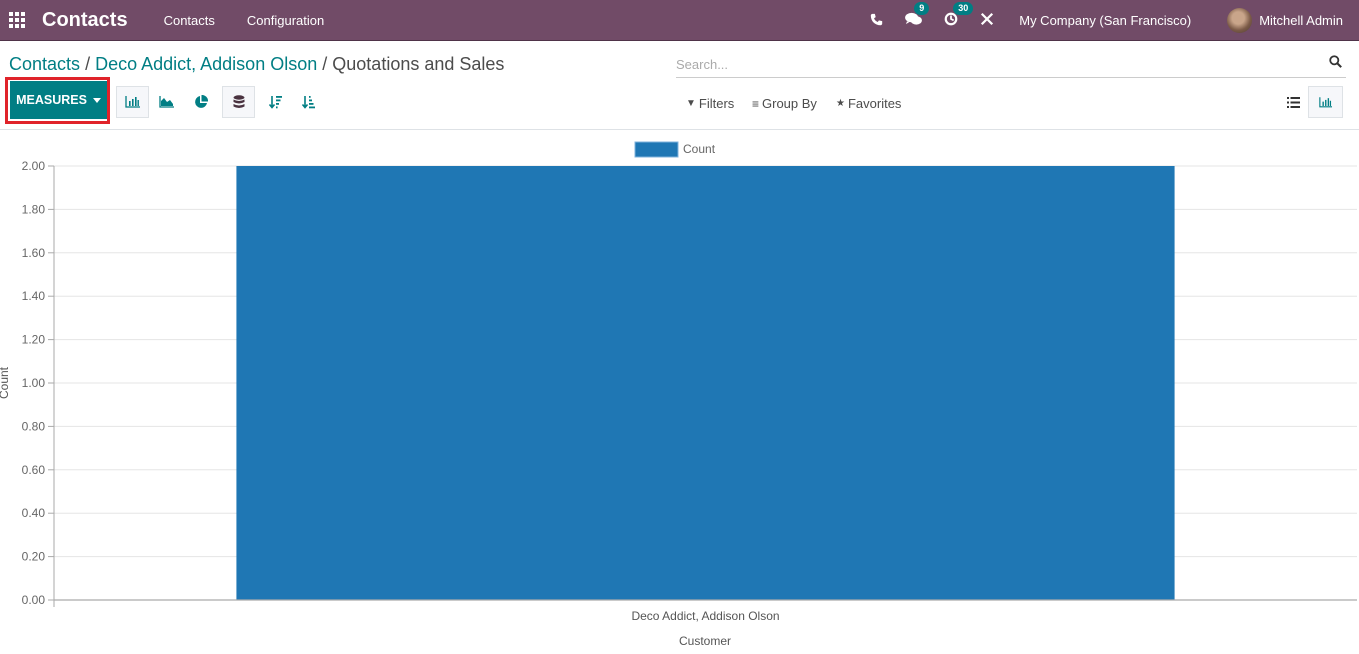 This screenshot has width=1359, height=654. I want to click on caret-down-icon, so click(96, 100).